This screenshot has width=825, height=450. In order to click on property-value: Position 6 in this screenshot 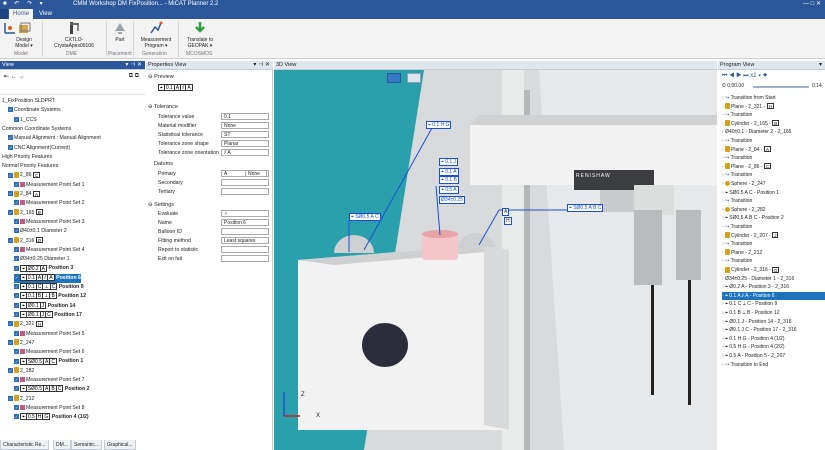, I will do `click(245, 222)`.